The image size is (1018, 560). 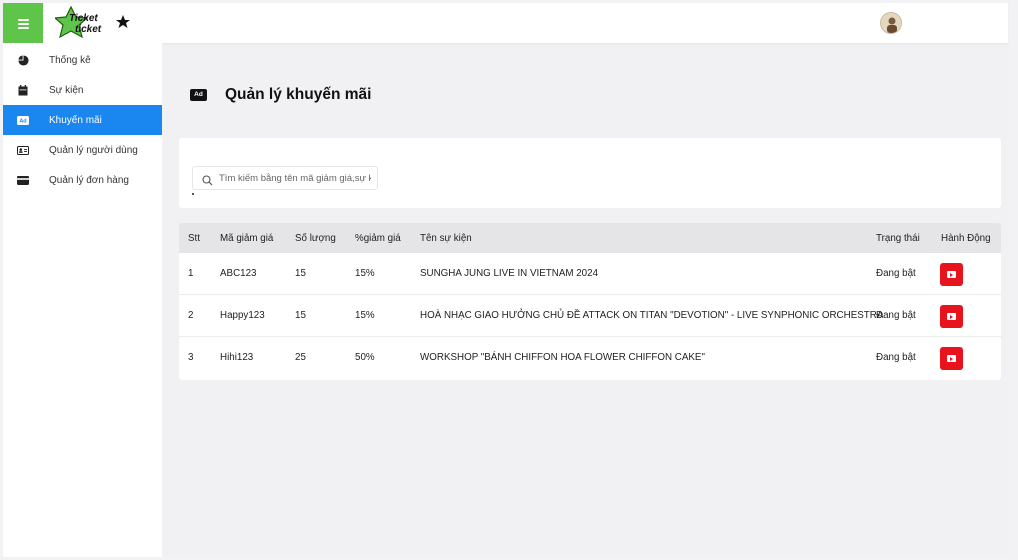 I want to click on svg-text: Ticket, so click(x=83, y=18).